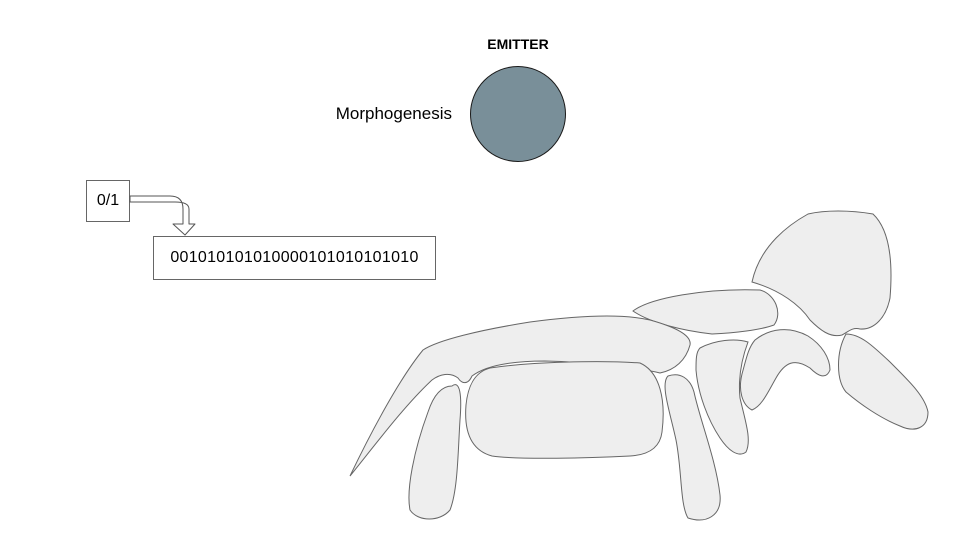  I want to click on figure-hind-limb-upper, so click(785, 370).